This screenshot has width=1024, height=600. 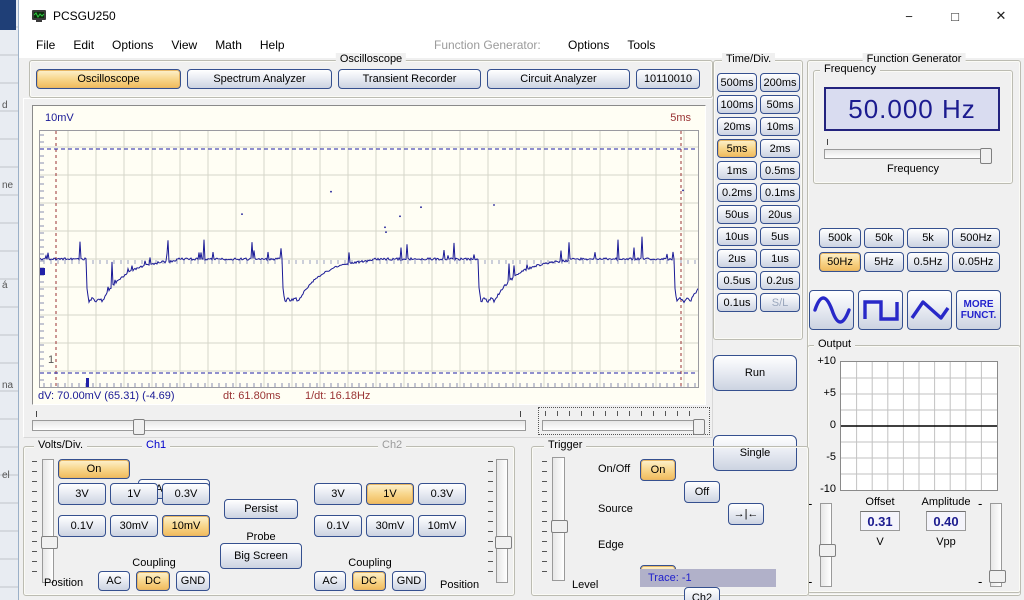 I want to click on amplitude-slider, so click(x=997, y=545).